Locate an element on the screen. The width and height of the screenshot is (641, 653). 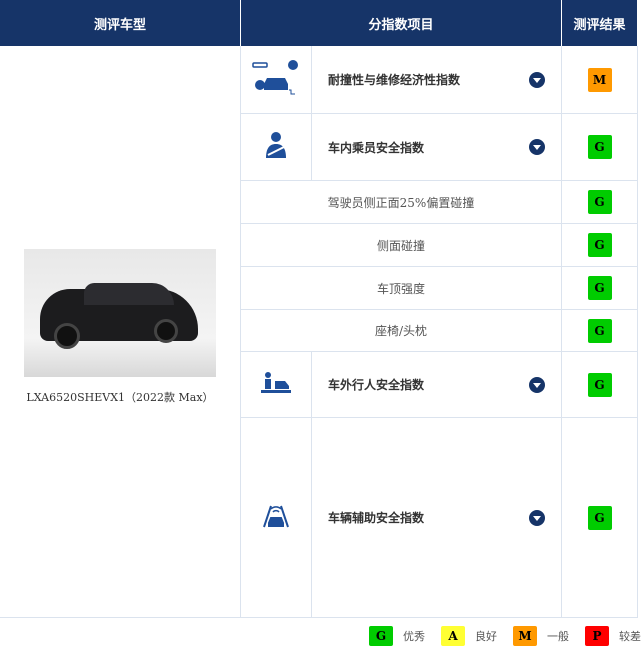
pedestrian-icon is located at coordinates (276, 385).